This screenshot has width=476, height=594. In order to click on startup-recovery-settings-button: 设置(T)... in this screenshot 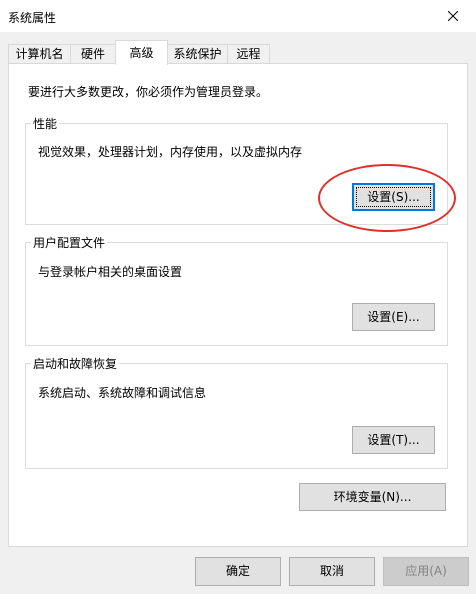, I will do `click(393, 440)`.